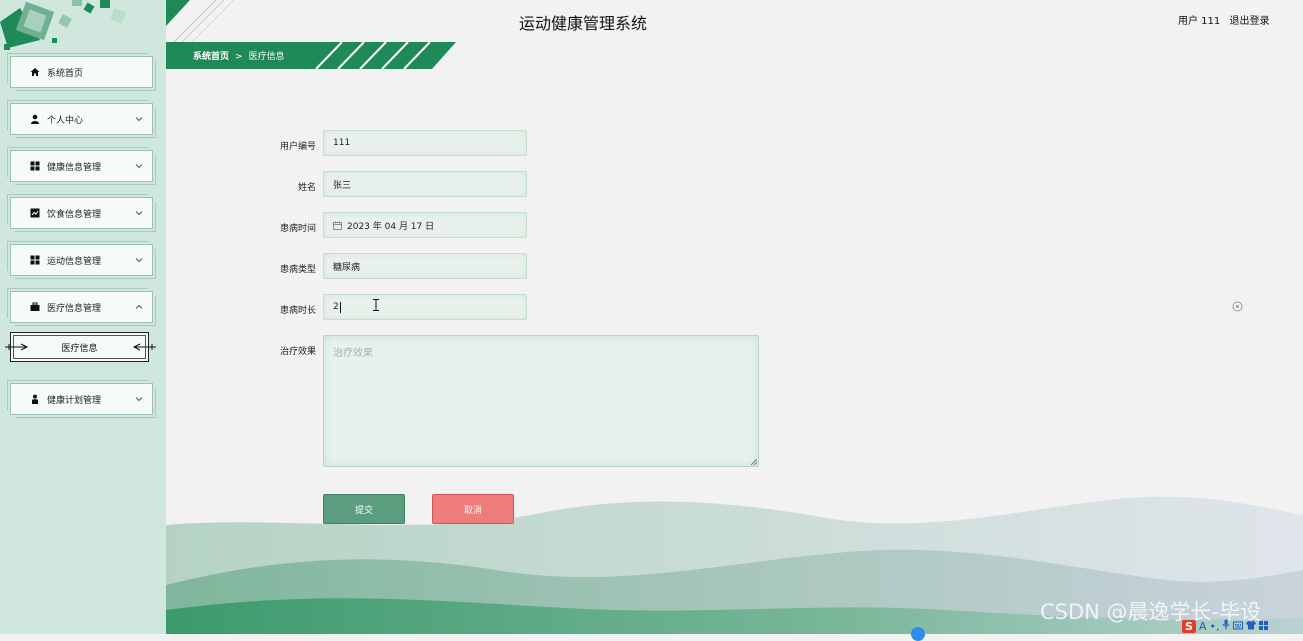  Describe the element at coordinates (144, 347) in the screenshot. I see `resize-right-arrow-icon` at that location.